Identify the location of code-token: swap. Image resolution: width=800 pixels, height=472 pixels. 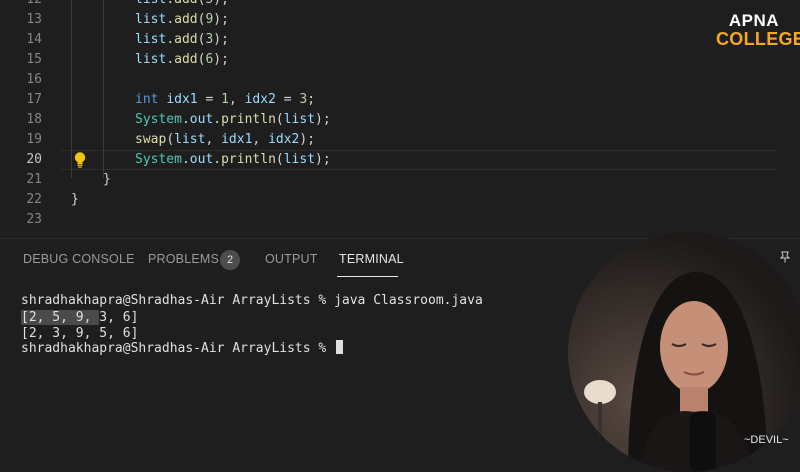
(151, 139).